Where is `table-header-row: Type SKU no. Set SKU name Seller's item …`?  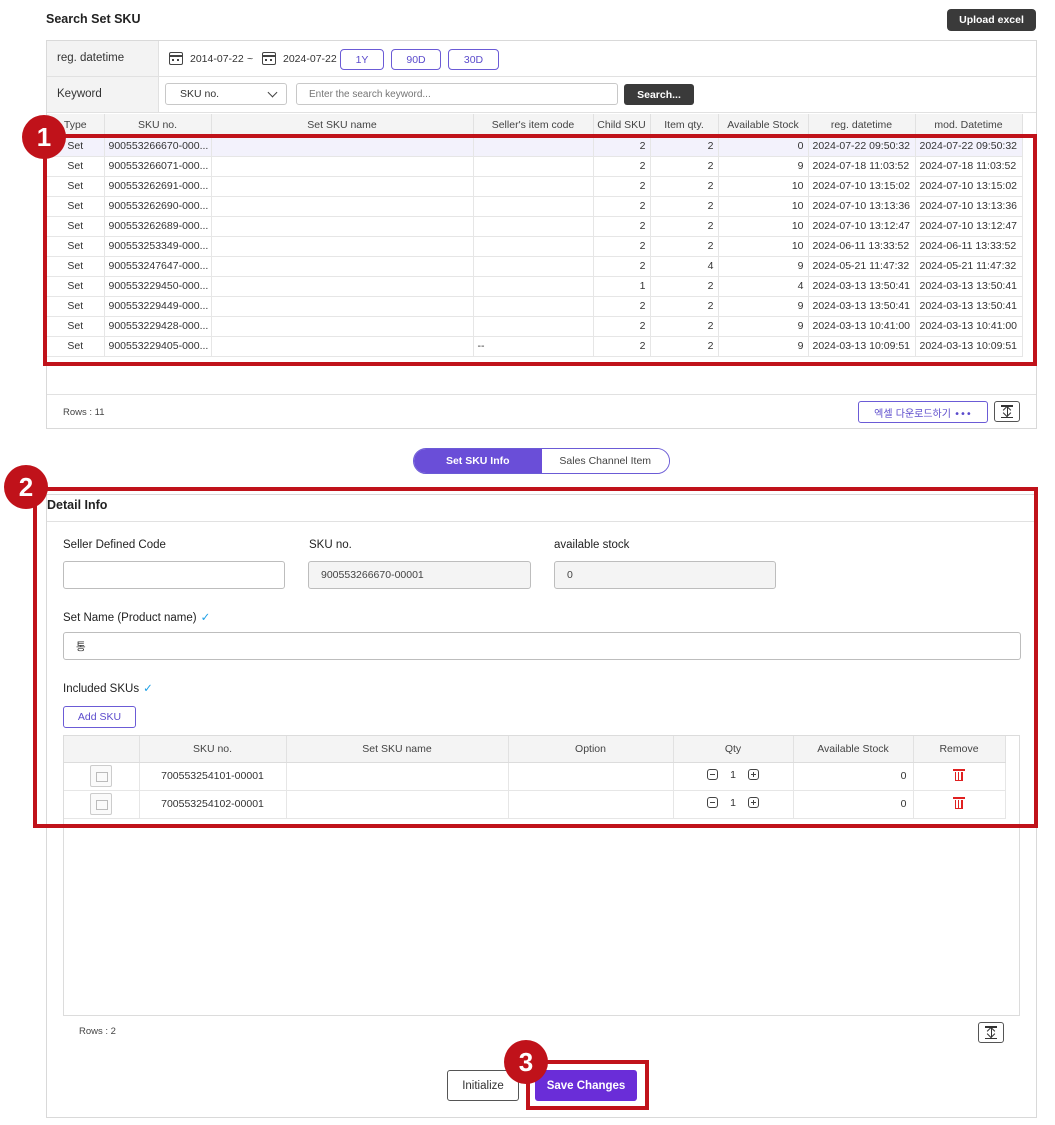
table-header-row: Type SKU no. Set SKU name Seller's item … is located at coordinates (535, 125).